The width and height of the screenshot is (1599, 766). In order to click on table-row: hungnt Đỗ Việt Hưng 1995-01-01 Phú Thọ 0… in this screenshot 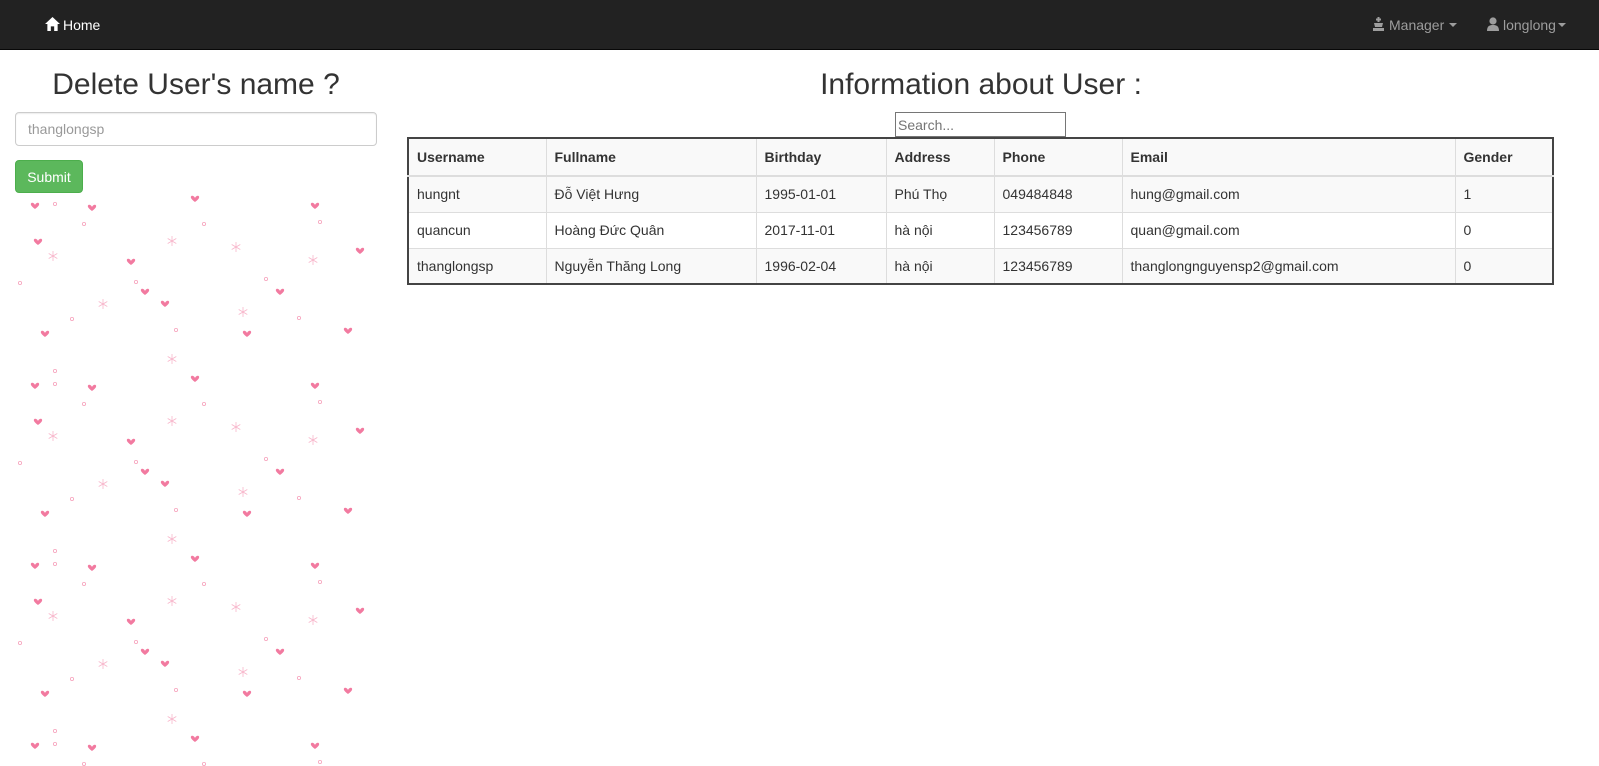, I will do `click(980, 194)`.